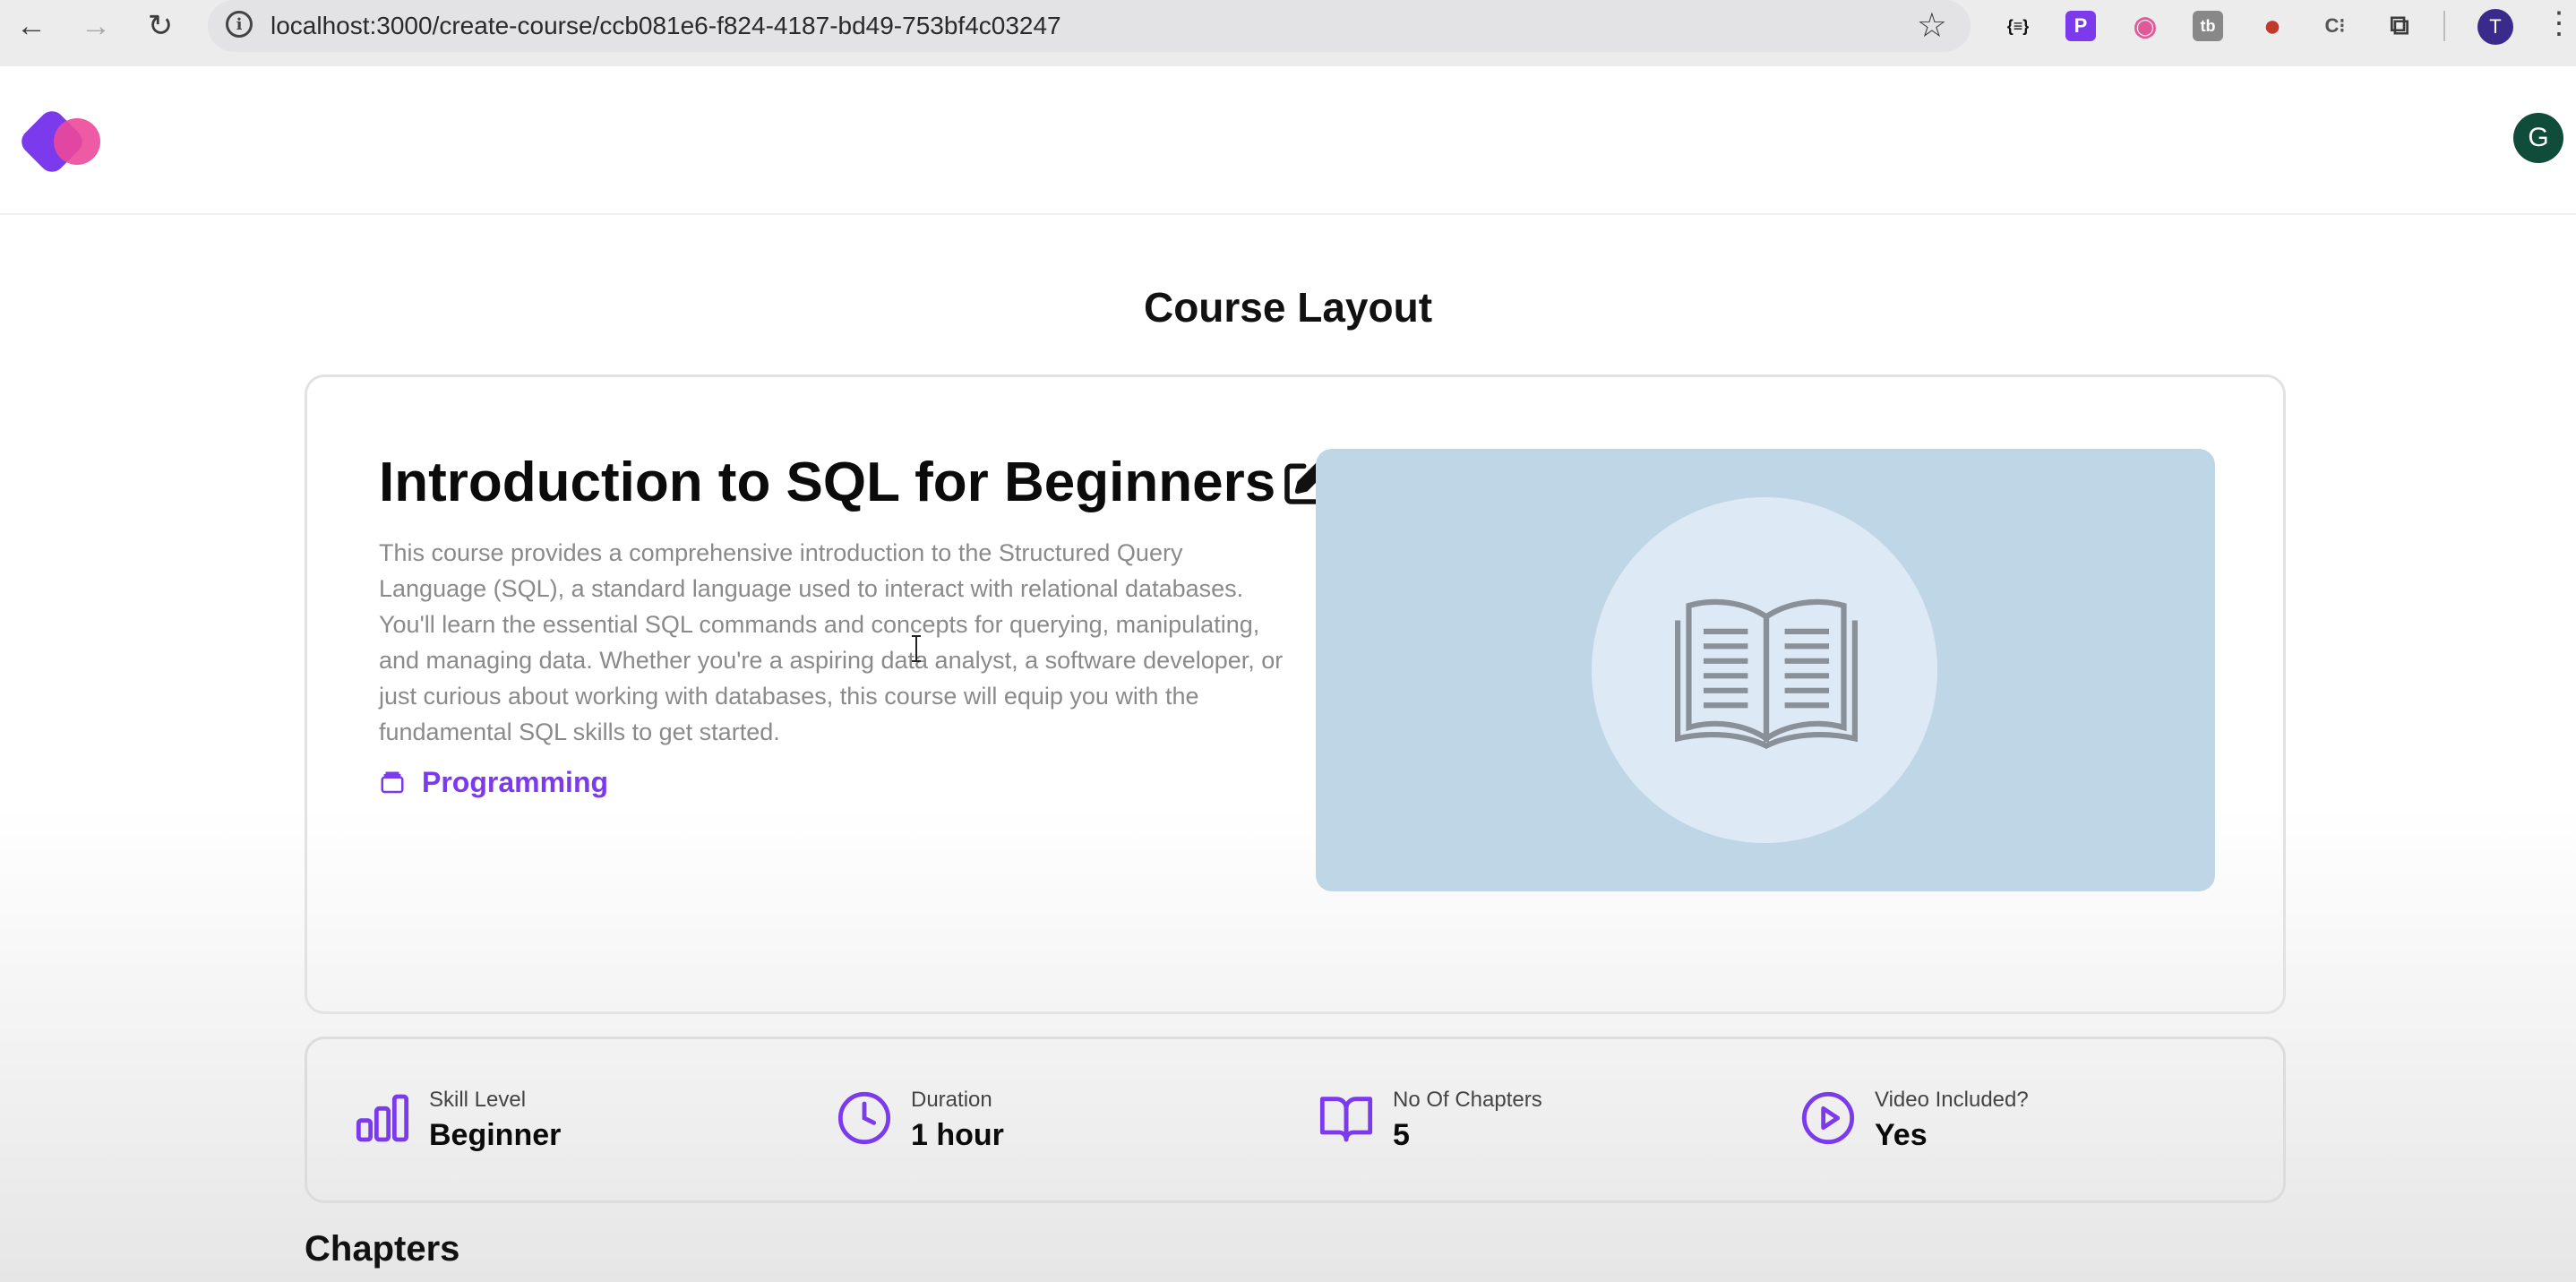 The image size is (2576, 1282). I want to click on c-extension-icon: C⁝, so click(2335, 26).